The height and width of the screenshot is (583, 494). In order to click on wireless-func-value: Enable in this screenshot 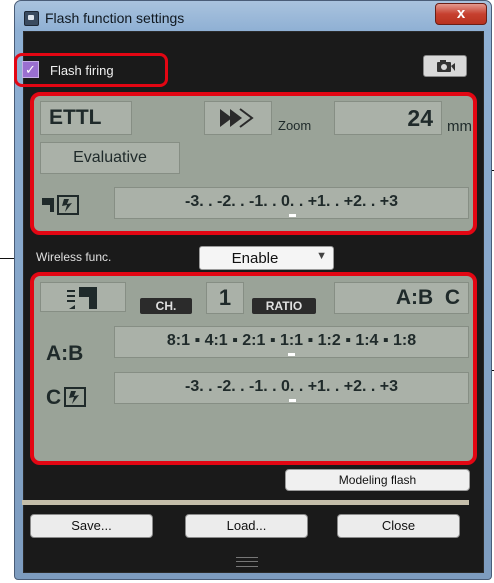, I will do `click(255, 258)`.